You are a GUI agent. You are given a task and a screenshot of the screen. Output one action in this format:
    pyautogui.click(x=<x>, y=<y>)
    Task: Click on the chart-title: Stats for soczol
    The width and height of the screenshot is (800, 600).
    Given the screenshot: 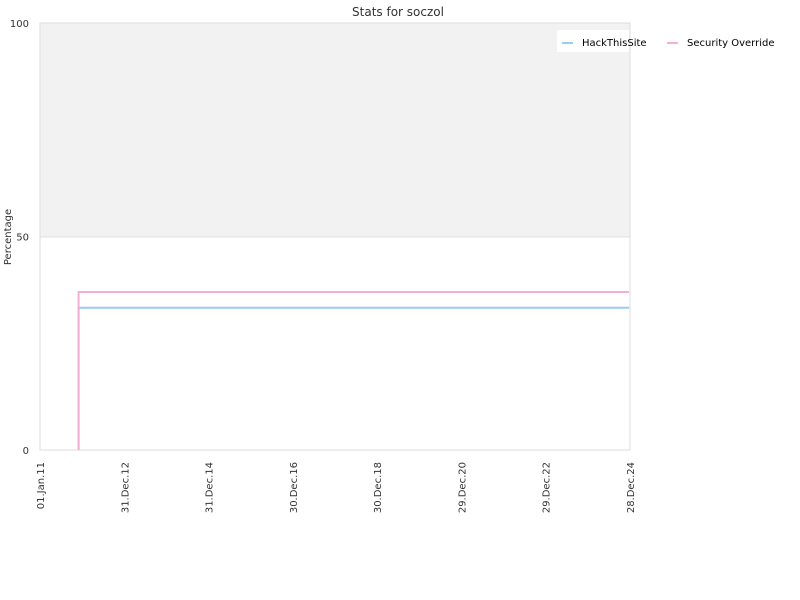 What is the action you would take?
    pyautogui.click(x=398, y=12)
    